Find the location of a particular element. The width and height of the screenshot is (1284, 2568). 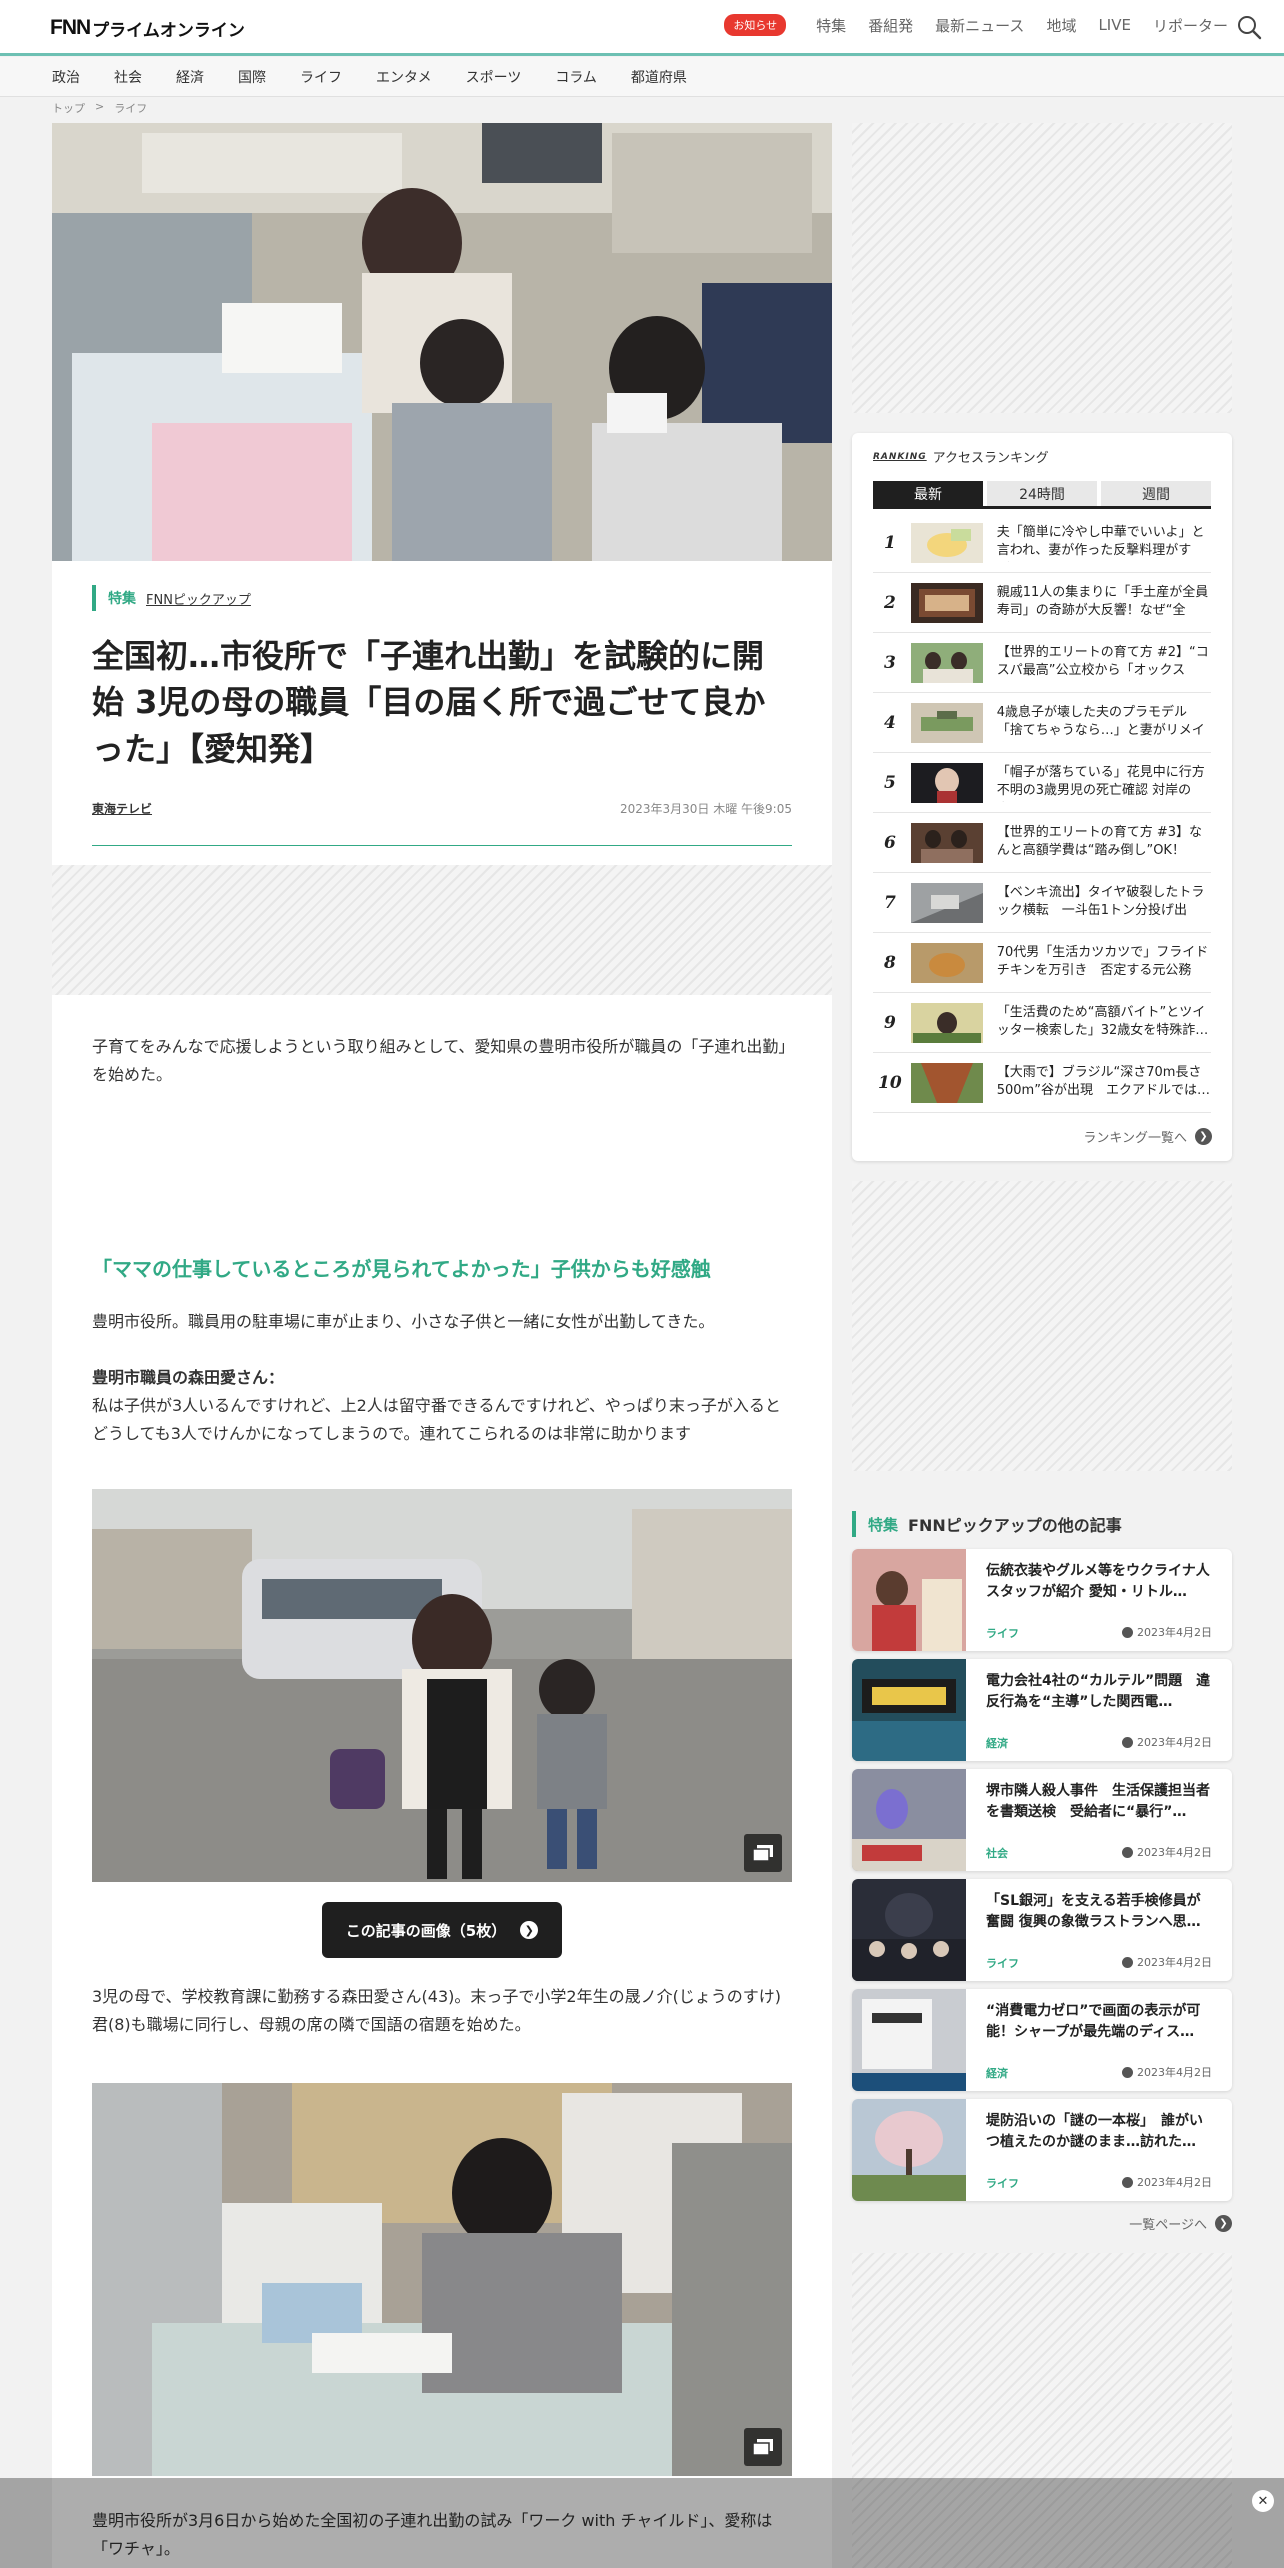

article-photo is located at coordinates (442, 1685).